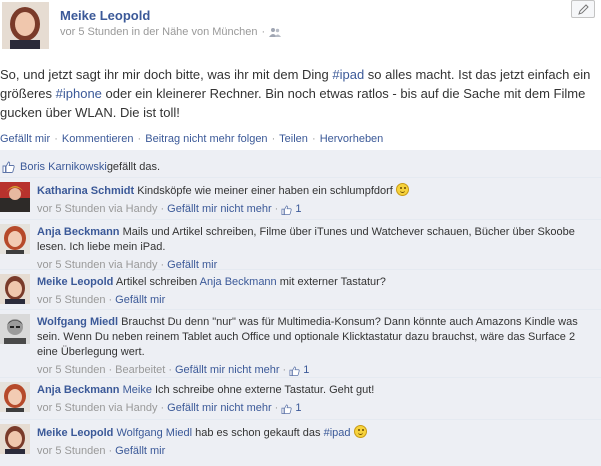 Image resolution: width=601 pixels, height=466 pixels. Describe the element at coordinates (137, 390) in the screenshot. I see `mention-link: Meike` at that location.